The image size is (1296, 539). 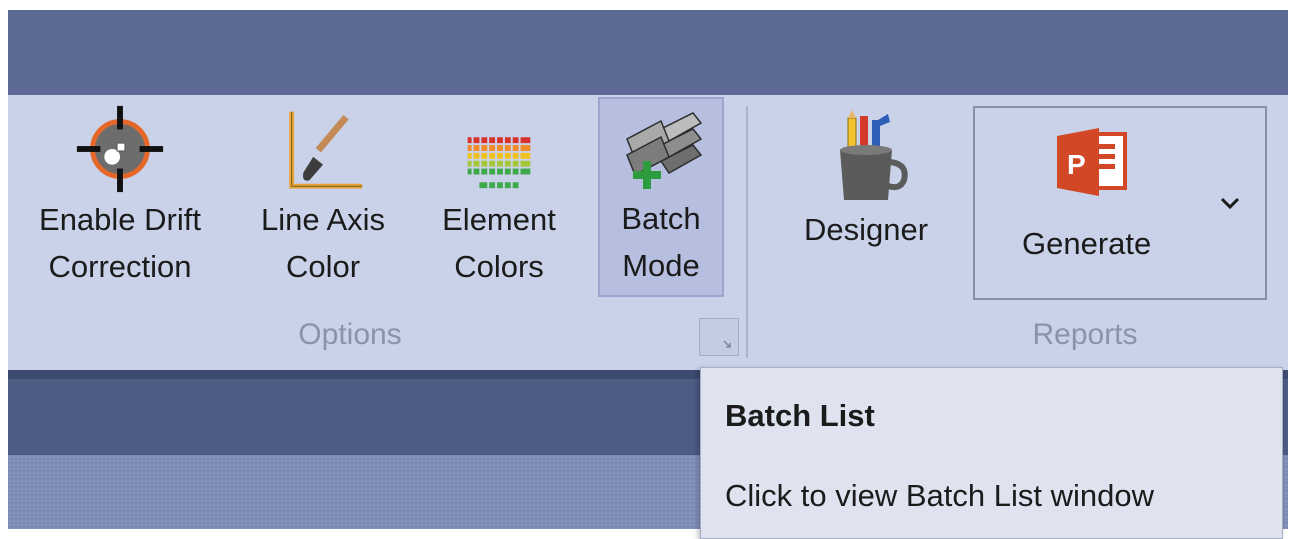 I want to click on chevron-down-icon, so click(x=1230, y=203).